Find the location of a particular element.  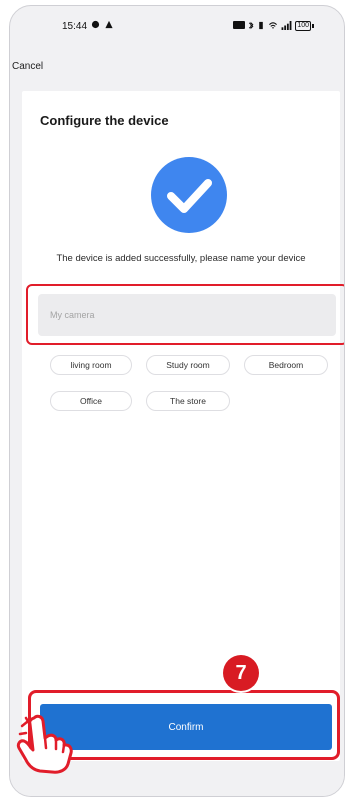

status-right: 100 is located at coordinates (273, 26).